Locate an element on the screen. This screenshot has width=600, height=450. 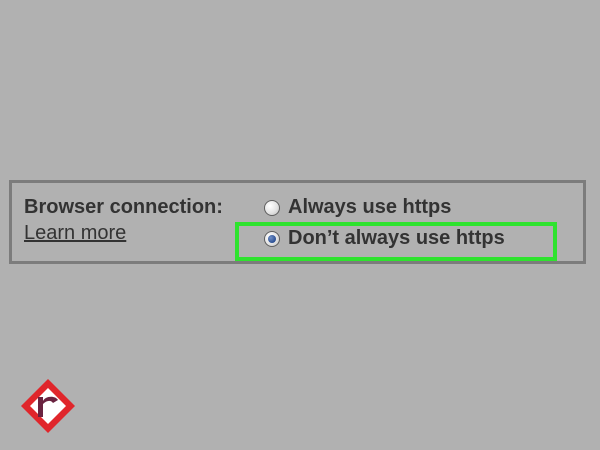
r-logo-icon is located at coordinates (48, 406).